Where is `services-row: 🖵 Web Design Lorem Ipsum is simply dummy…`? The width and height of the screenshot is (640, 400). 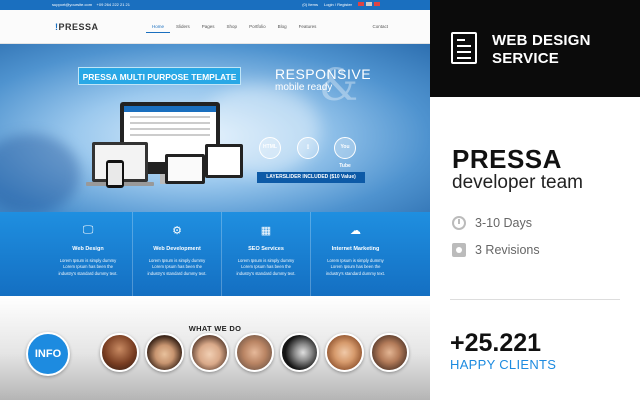
services-row: 🖵 Web Design Lorem Ipsum is simply dummy… is located at coordinates (215, 254).